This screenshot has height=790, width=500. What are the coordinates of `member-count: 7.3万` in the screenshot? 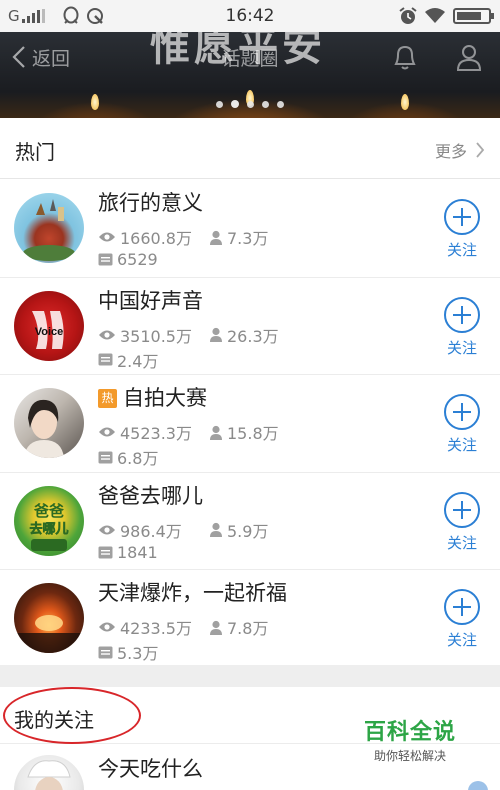 It's located at (238, 237).